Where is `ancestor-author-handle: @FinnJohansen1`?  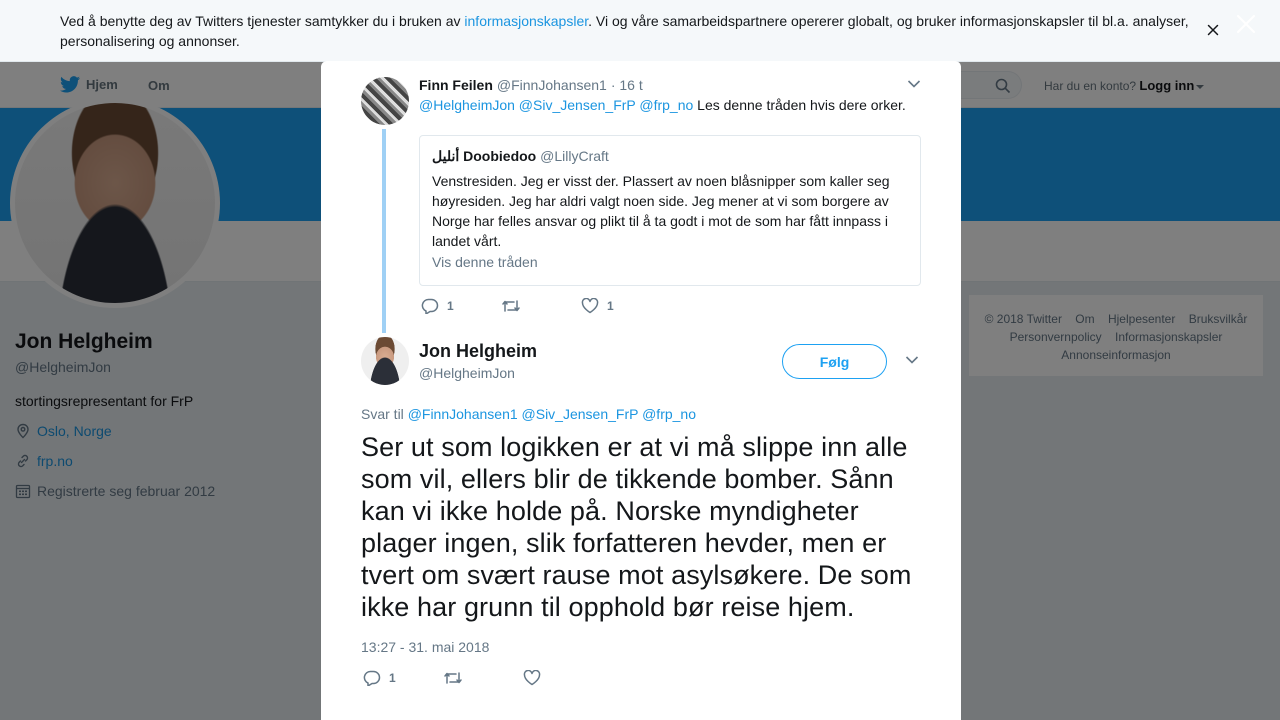
ancestor-author-handle: @FinnJohansen1 is located at coordinates (552, 85).